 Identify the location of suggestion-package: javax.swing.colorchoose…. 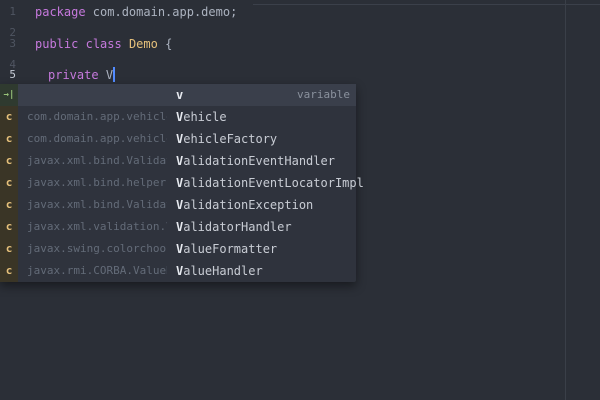
(97, 248).